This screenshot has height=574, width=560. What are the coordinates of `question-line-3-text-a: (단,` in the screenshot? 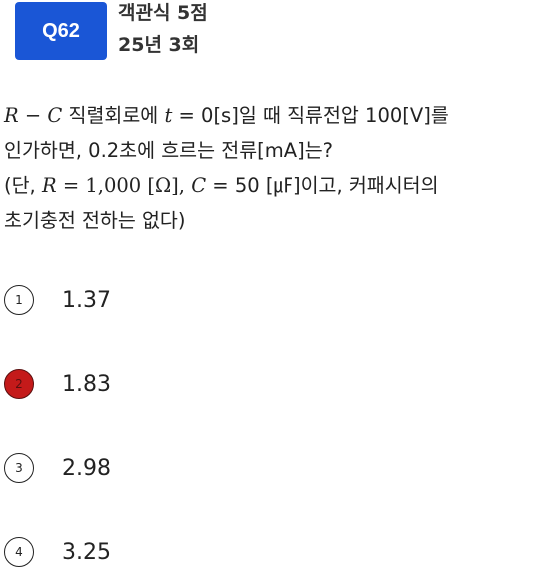 It's located at (23, 185).